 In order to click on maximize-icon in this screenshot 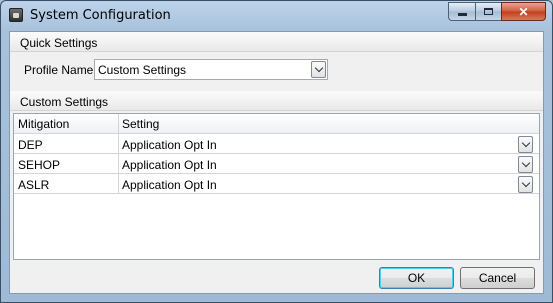, I will do `click(488, 11)`.